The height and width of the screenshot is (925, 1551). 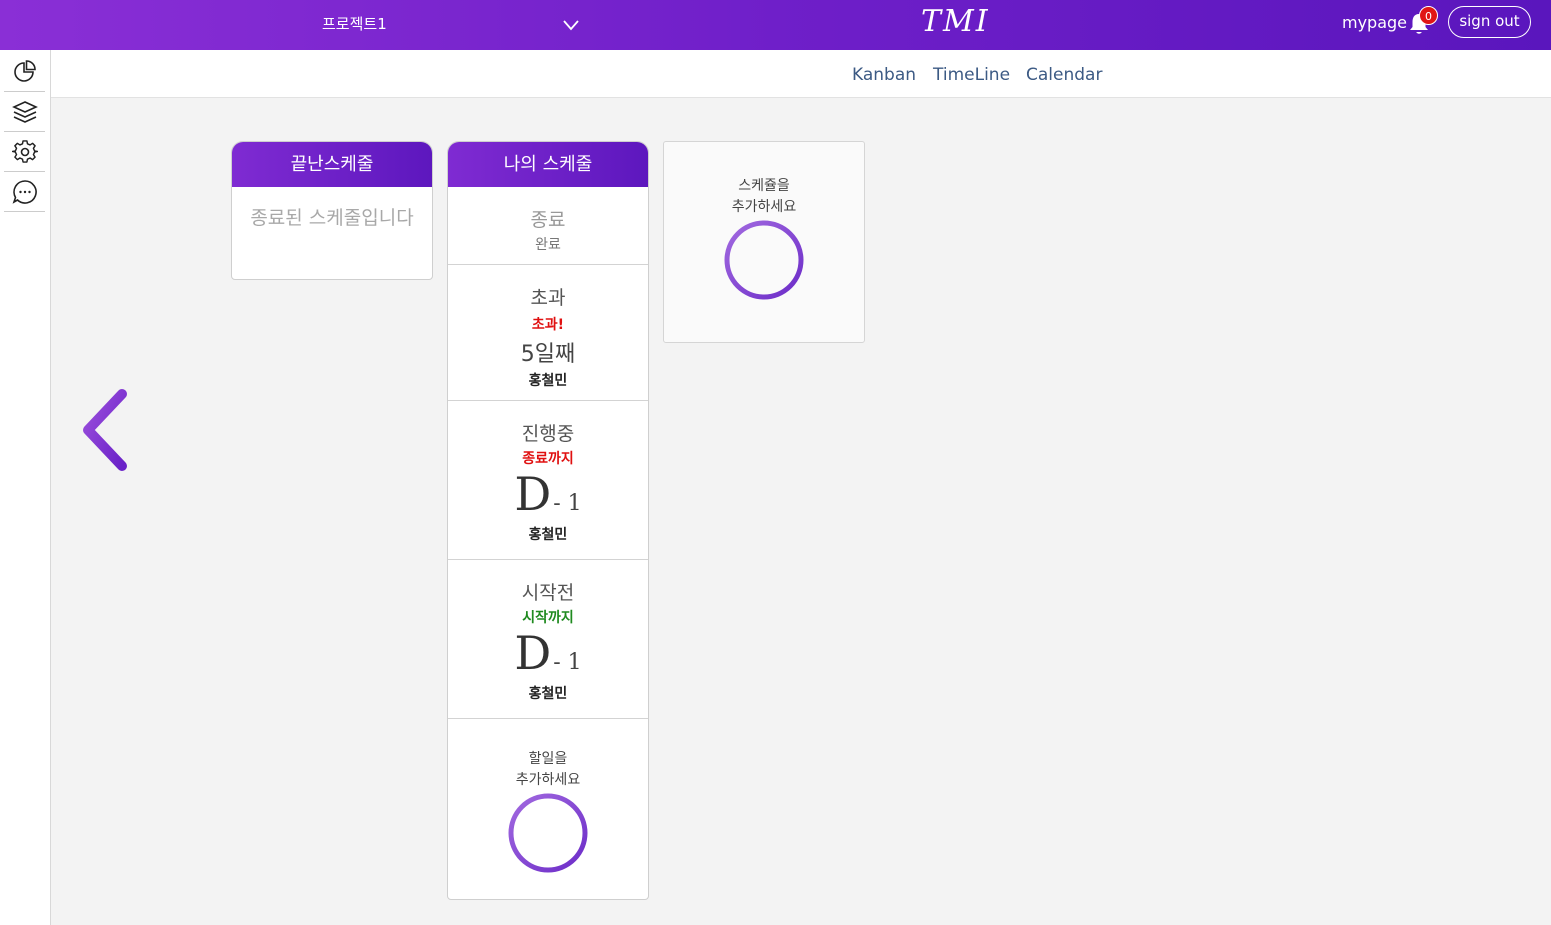 I want to click on overdue-label: 초과!, so click(x=548, y=325).